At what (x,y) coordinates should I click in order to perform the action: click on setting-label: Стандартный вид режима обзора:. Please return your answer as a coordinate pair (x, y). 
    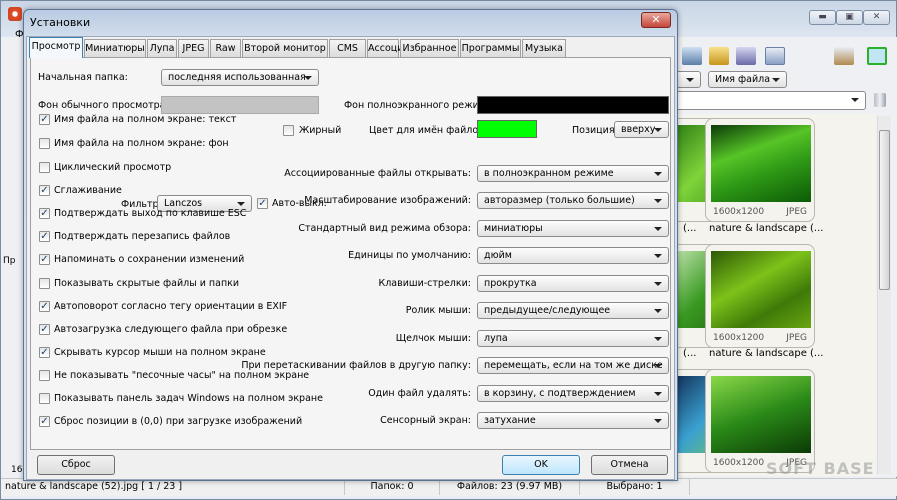
    Looking at the image, I should click on (384, 228).